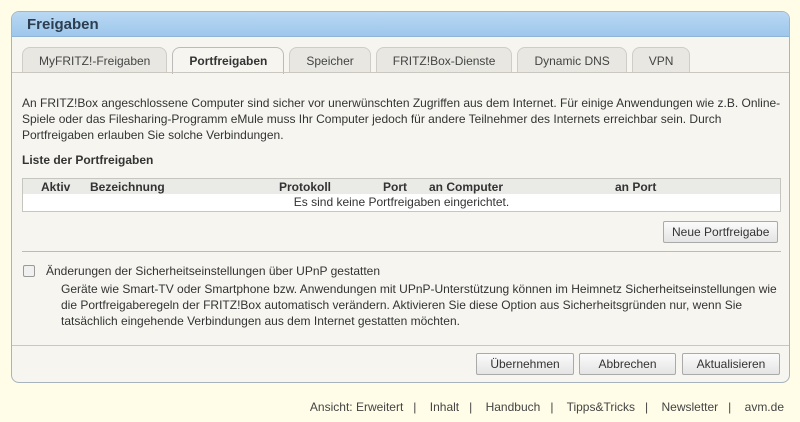  Describe the element at coordinates (636, 187) in the screenshot. I see `col-an-port: an Port` at that location.